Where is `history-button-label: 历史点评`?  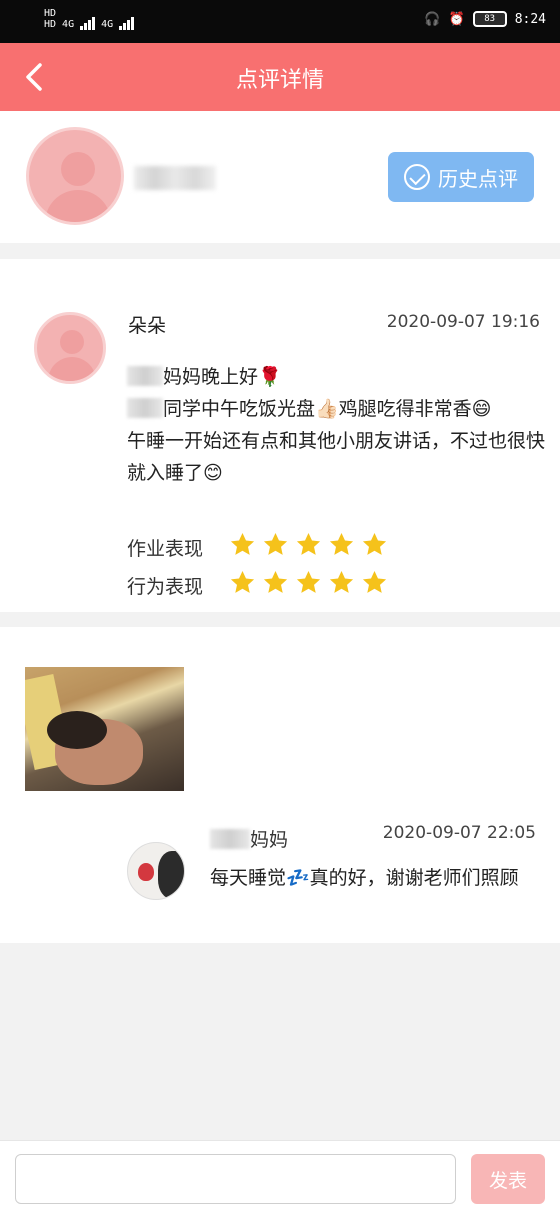
history-button-label: 历史点评 is located at coordinates (478, 178).